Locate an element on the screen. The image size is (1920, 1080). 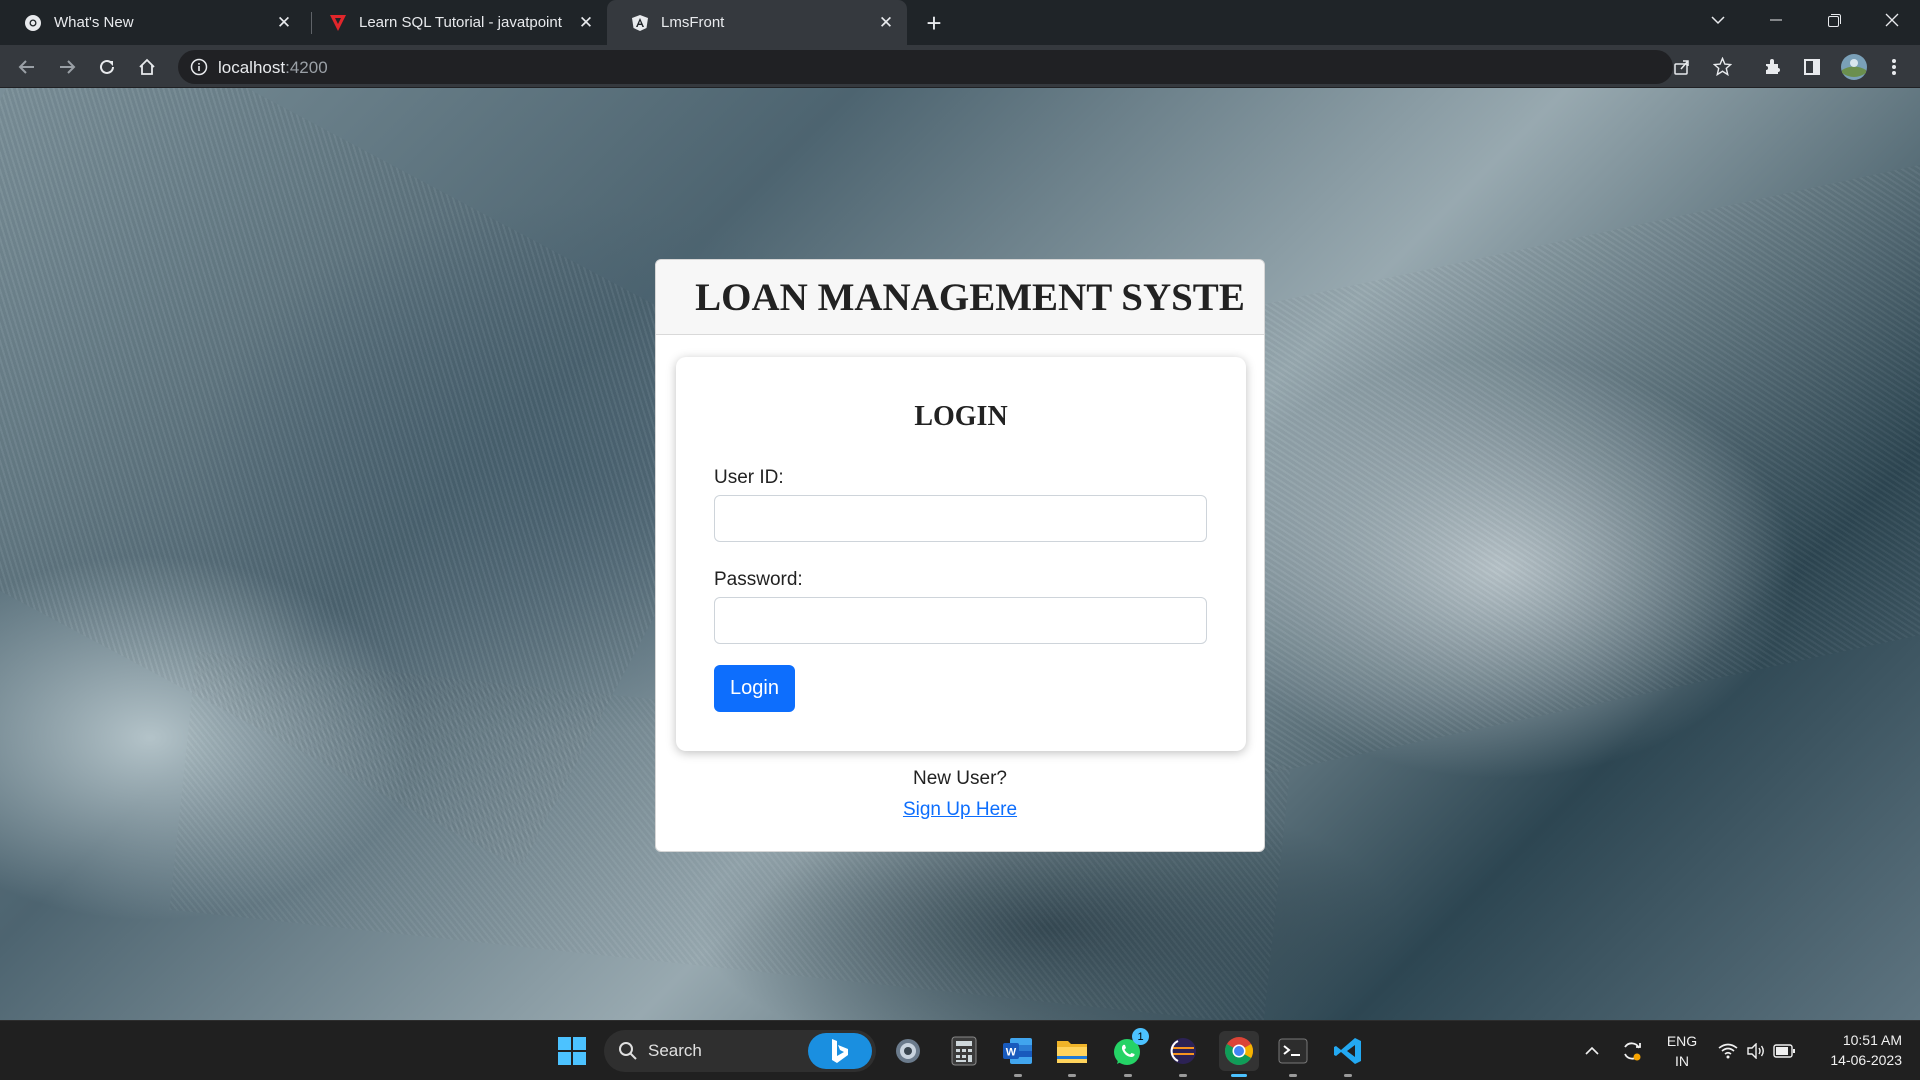
clock-time: 10:51 AM is located at coordinates (1855, 1040).